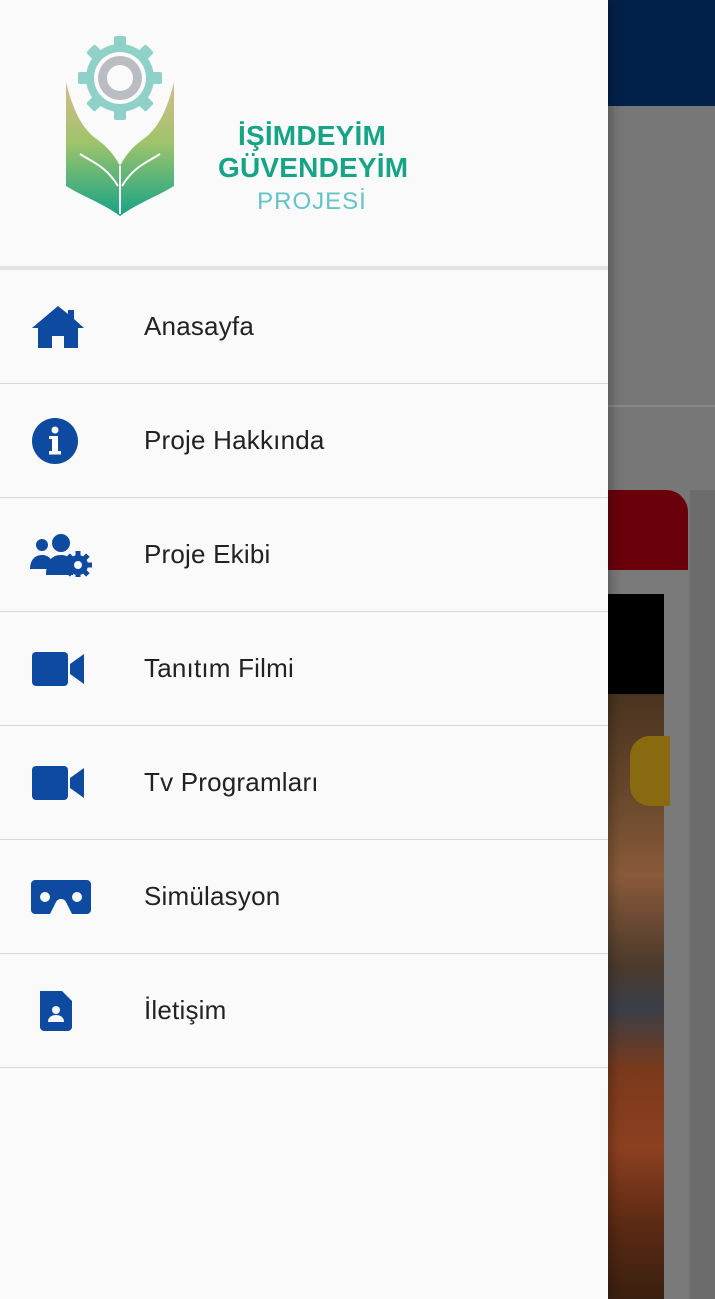 The image size is (715, 1299). Describe the element at coordinates (304, 327) in the screenshot. I see `menu-item-home: Anasayfa` at that location.